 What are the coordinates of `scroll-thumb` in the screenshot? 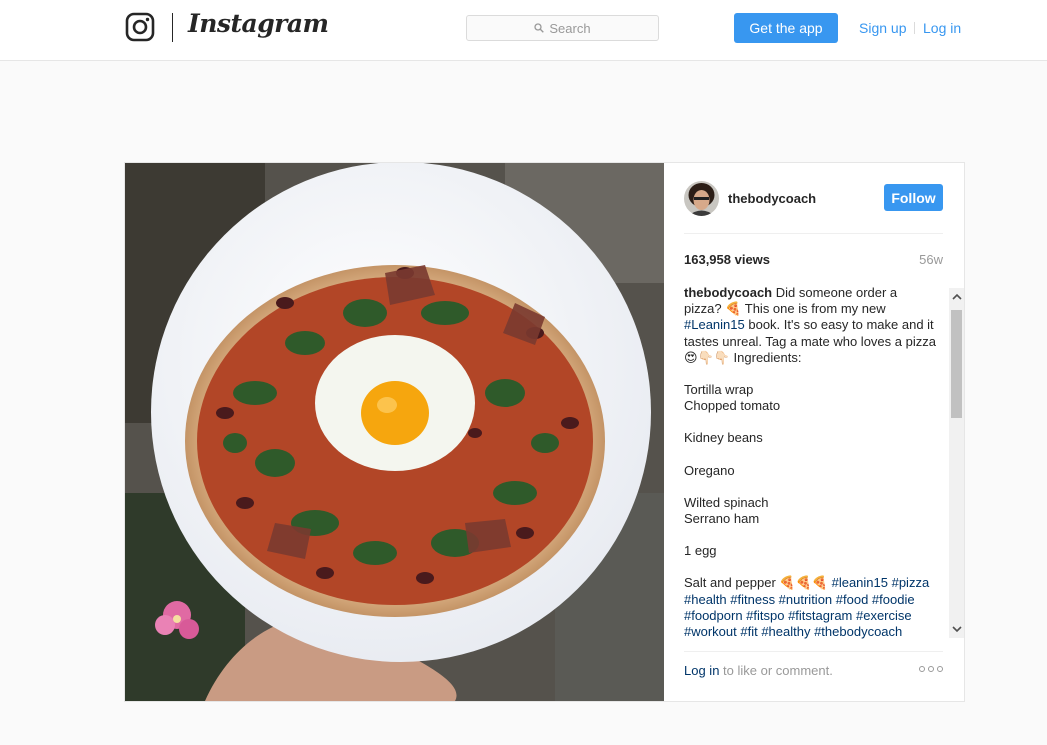 It's located at (956, 364).